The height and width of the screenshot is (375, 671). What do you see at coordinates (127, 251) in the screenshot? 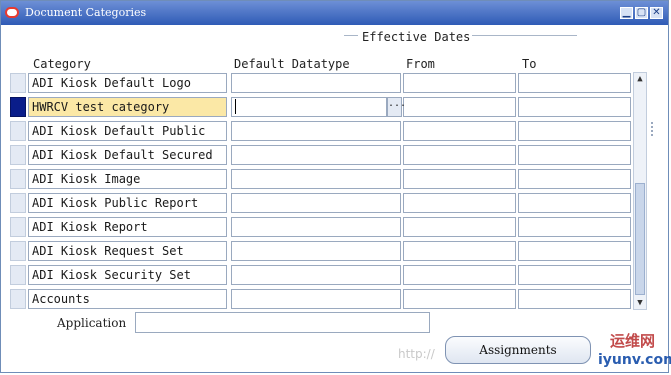
I see `category-cell: ADI Kiosk Request Set` at bounding box center [127, 251].